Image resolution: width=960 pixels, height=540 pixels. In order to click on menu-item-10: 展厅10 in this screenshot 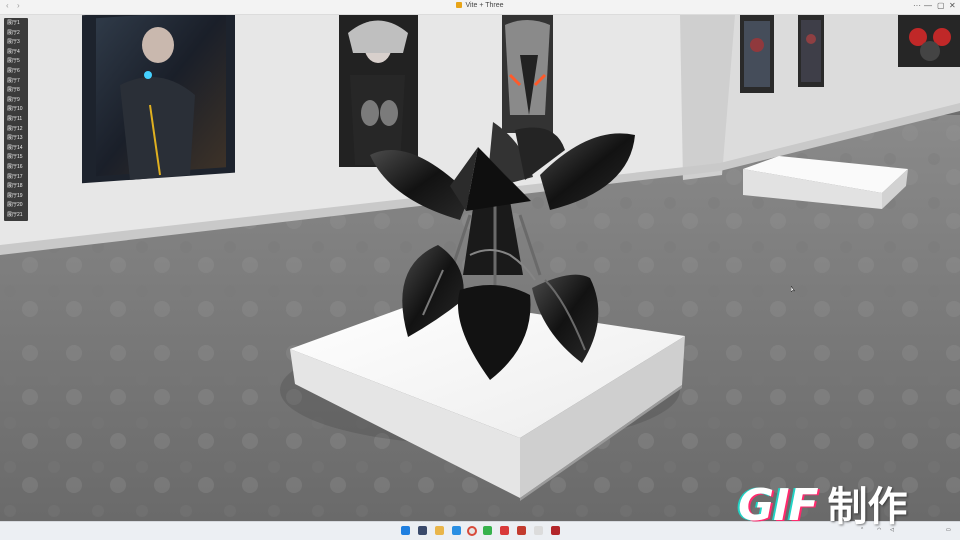, I will do `click(16, 110)`.